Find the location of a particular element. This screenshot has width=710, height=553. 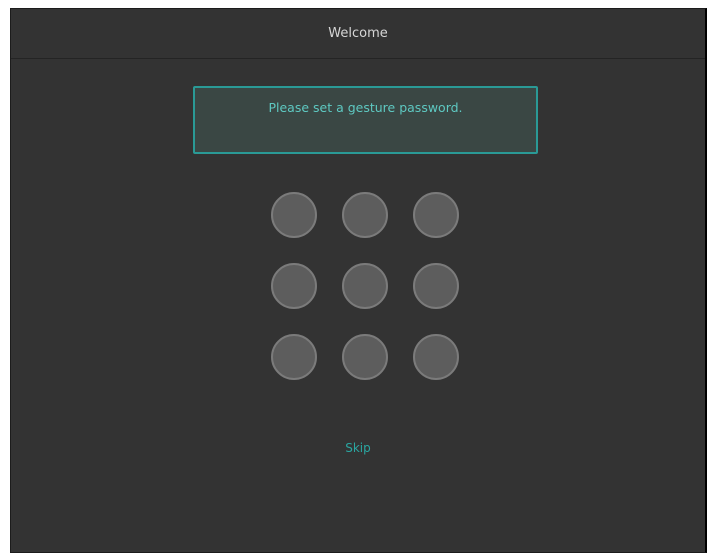

gesture-prompt-box: Please set a gesture password. is located at coordinates (365, 120).